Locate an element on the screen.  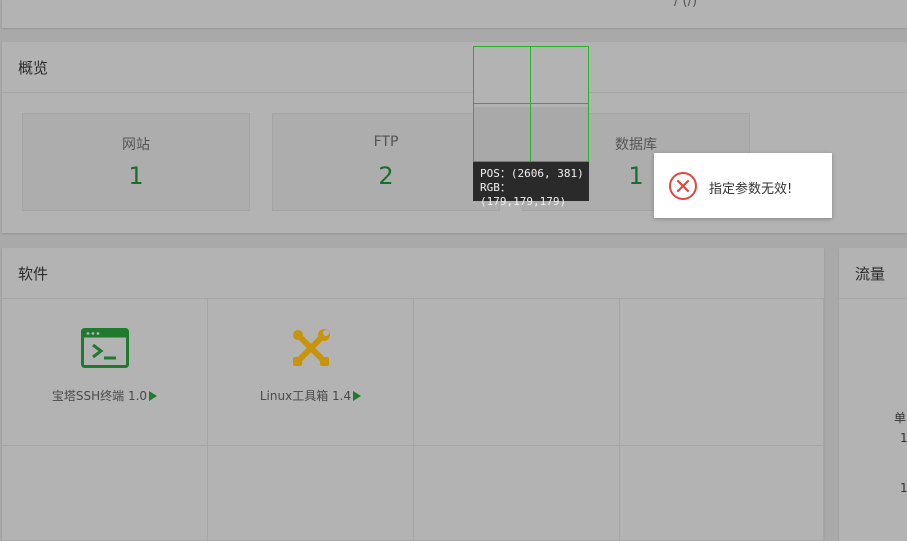
card-value: 2 is located at coordinates (386, 176).